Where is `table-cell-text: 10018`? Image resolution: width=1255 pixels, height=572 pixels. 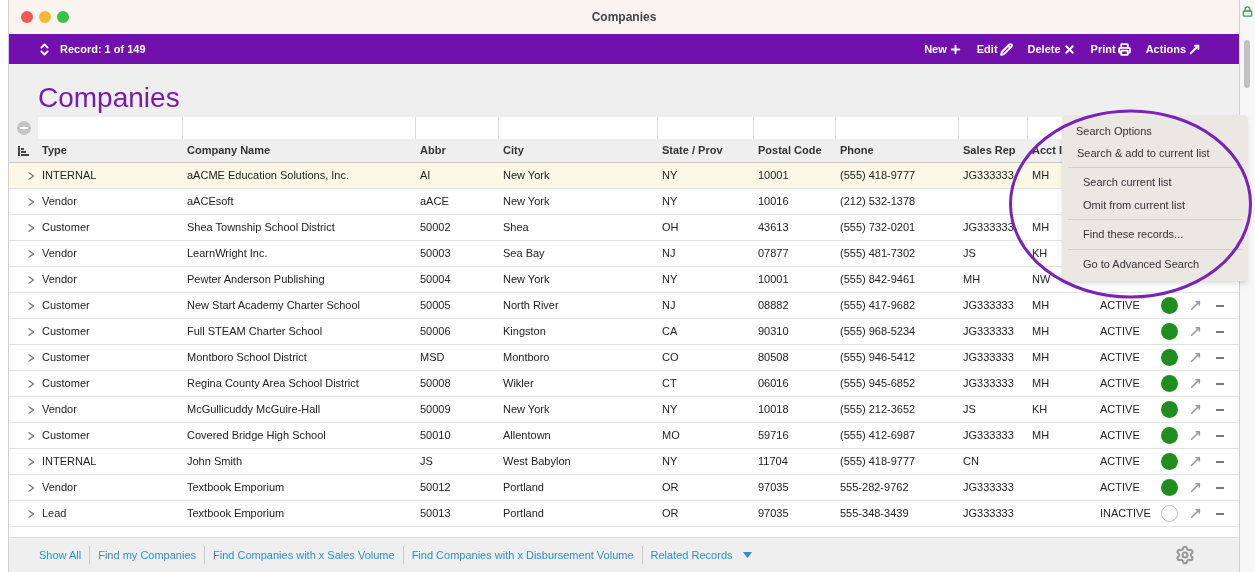
table-cell-text: 10018 is located at coordinates (773, 410).